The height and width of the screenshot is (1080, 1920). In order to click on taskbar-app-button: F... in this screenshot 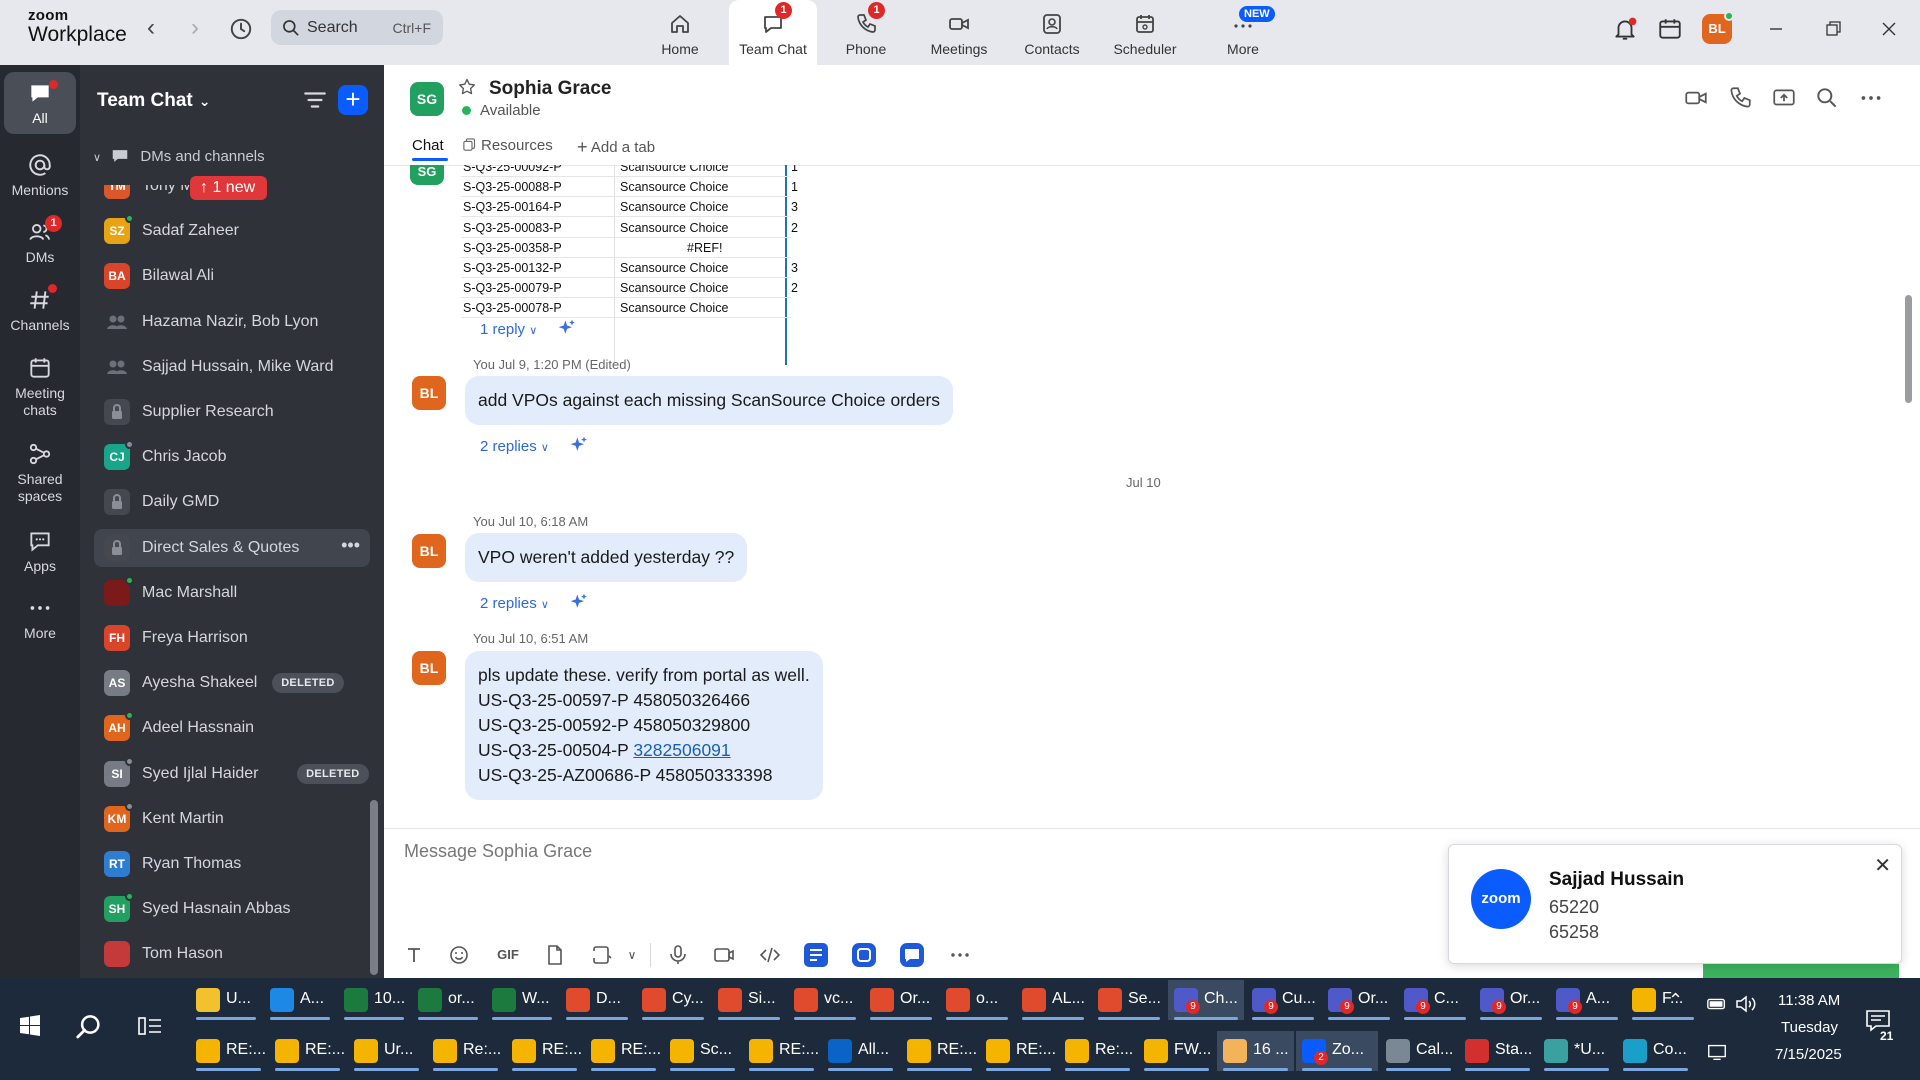, I will do `click(1663, 1000)`.